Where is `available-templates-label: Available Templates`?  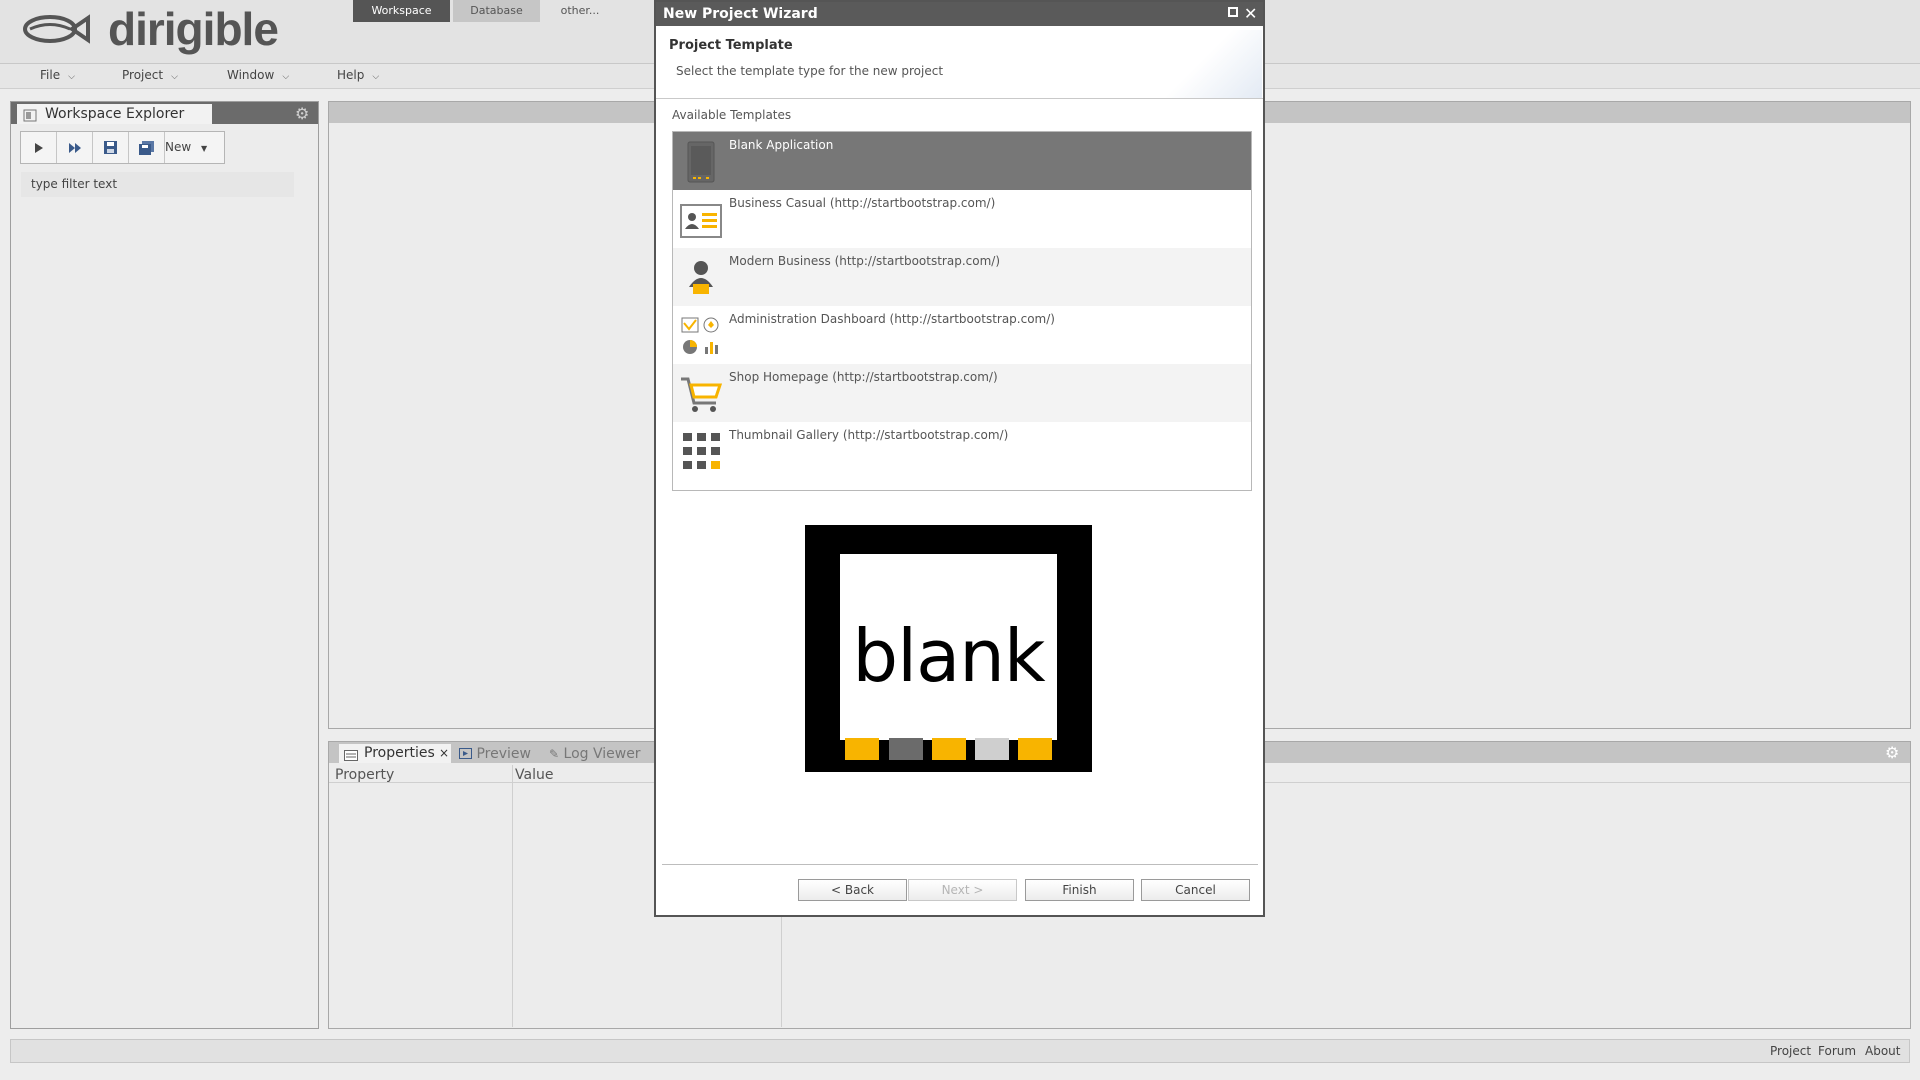 available-templates-label: Available Templates is located at coordinates (732, 115).